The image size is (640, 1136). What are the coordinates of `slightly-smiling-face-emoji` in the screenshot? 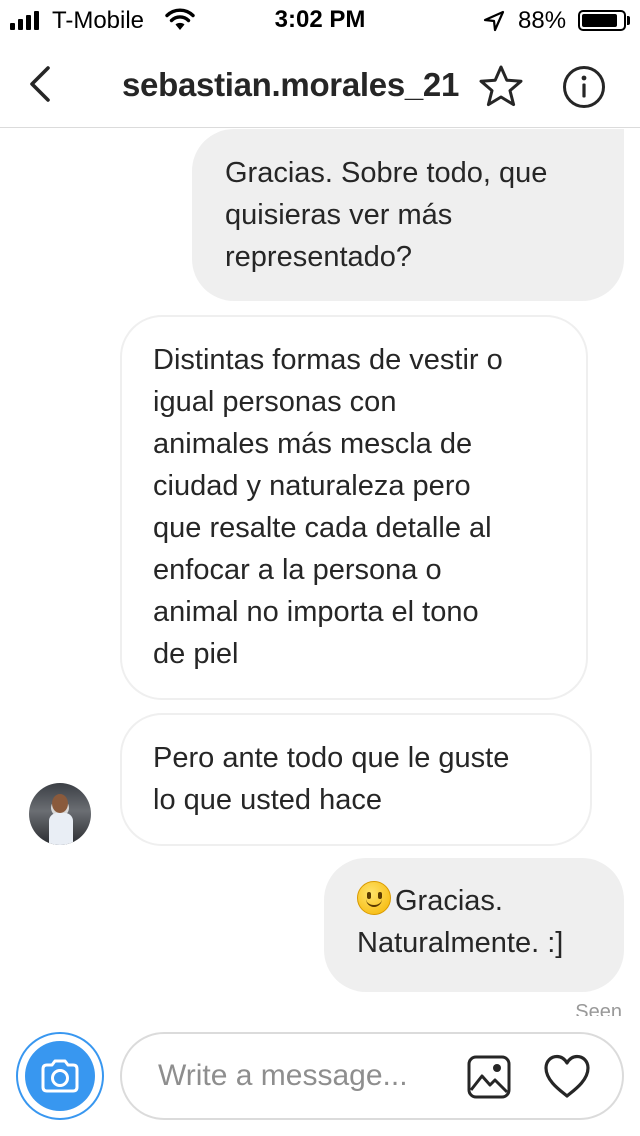 It's located at (374, 898).